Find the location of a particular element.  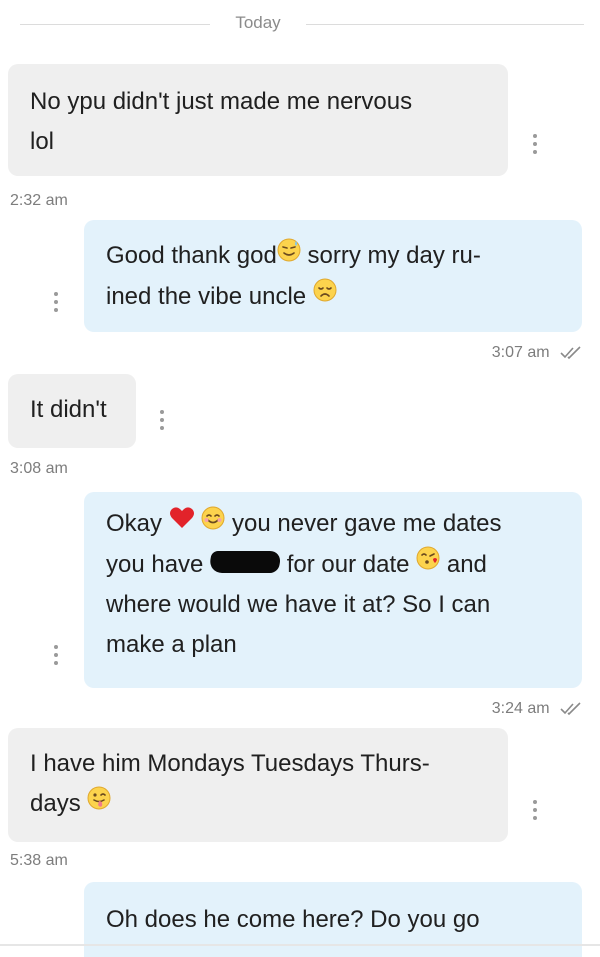

bottom-divider is located at coordinates (300, 945).